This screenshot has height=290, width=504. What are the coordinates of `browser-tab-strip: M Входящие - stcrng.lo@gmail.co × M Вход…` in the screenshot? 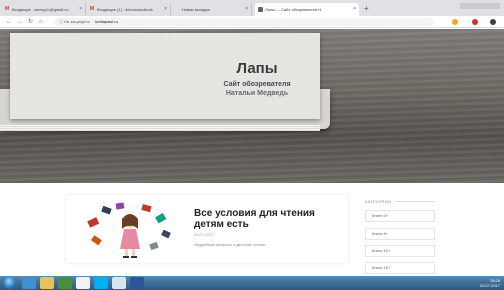 It's located at (252, 8).